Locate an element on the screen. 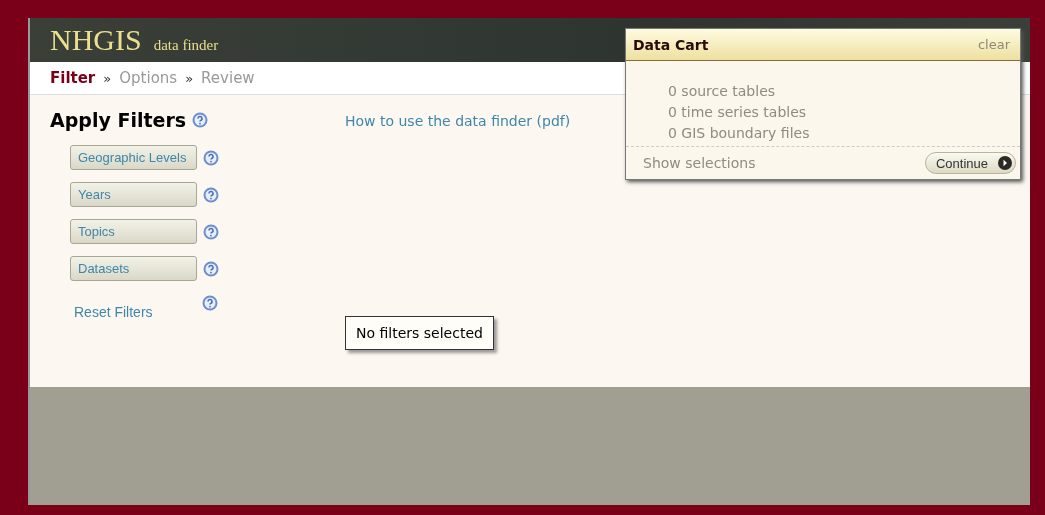 The height and width of the screenshot is (515, 1045). clear-link: clear is located at coordinates (993, 44).